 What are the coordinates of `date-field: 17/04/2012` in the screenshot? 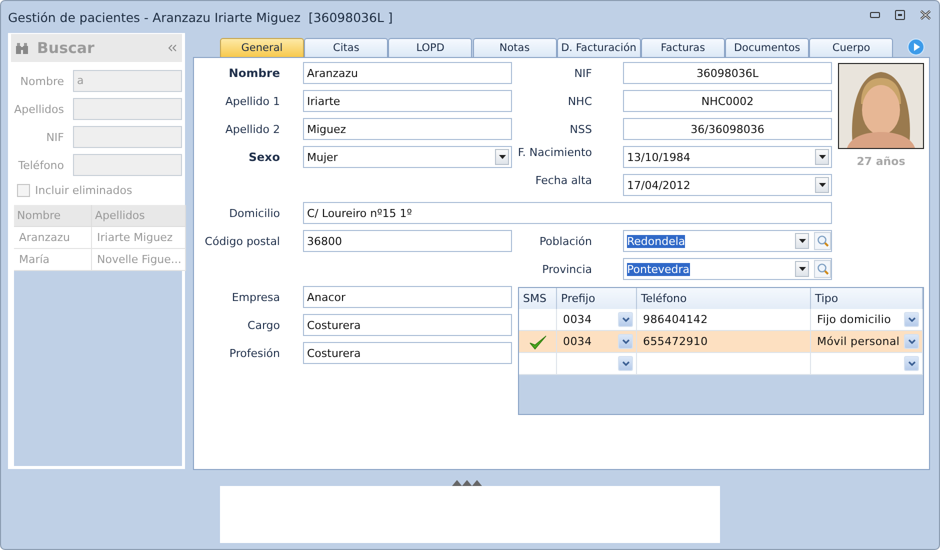 It's located at (727, 185).